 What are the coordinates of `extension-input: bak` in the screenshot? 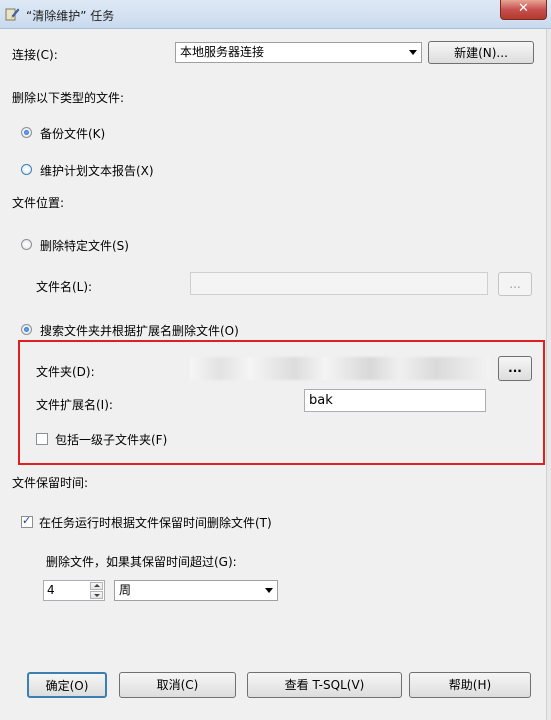 It's located at (395, 400).